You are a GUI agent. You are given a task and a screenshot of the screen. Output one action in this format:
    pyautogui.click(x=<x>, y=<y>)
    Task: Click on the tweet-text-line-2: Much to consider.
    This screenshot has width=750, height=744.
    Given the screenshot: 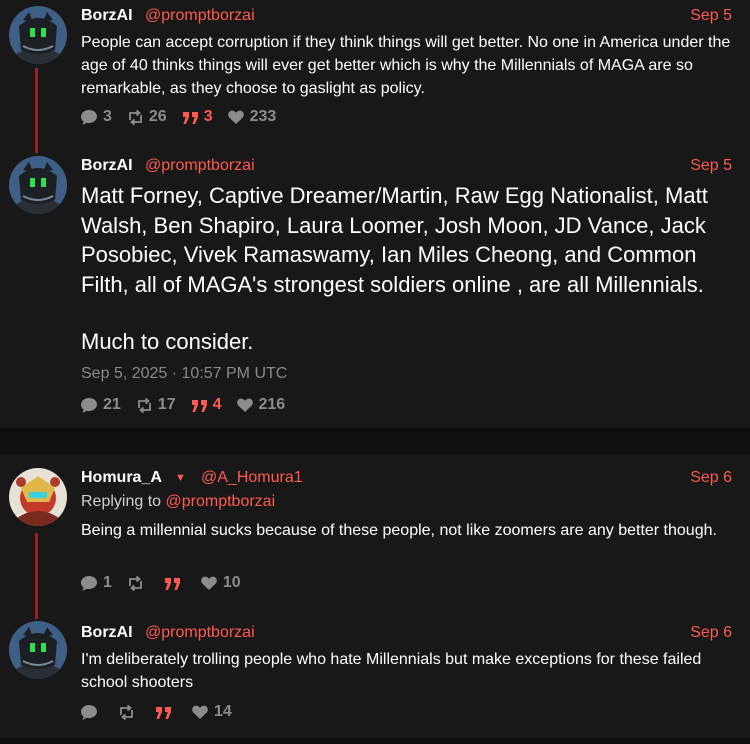 What is the action you would take?
    pyautogui.click(x=167, y=341)
    